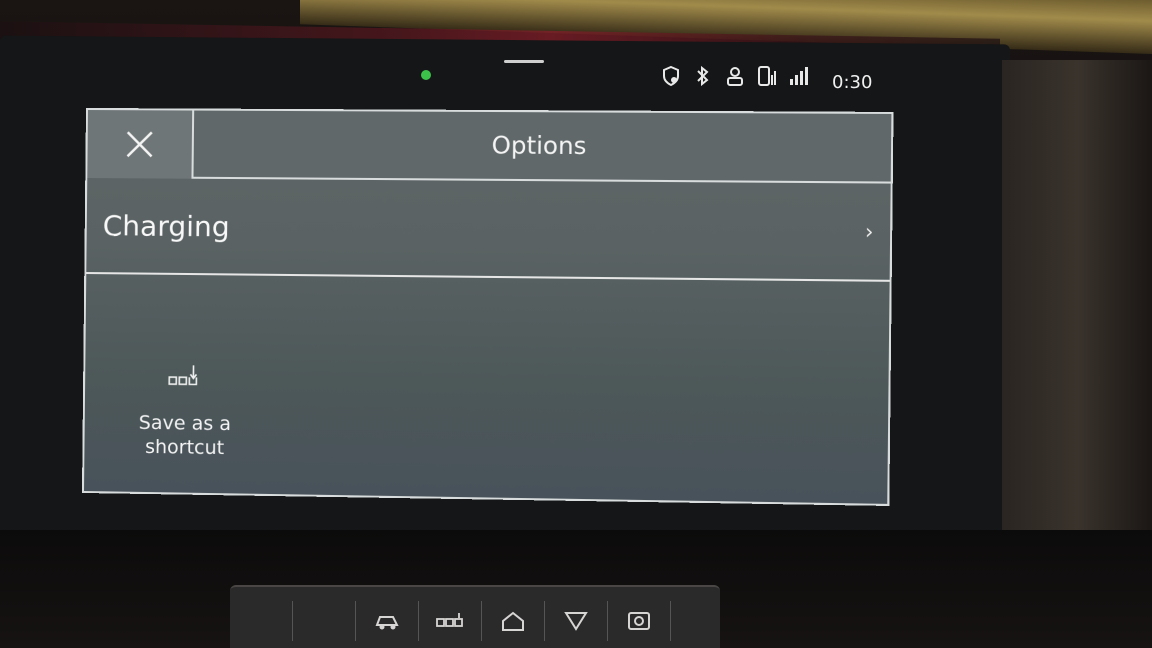 The width and height of the screenshot is (1152, 648). I want to click on signal-icon, so click(799, 76).